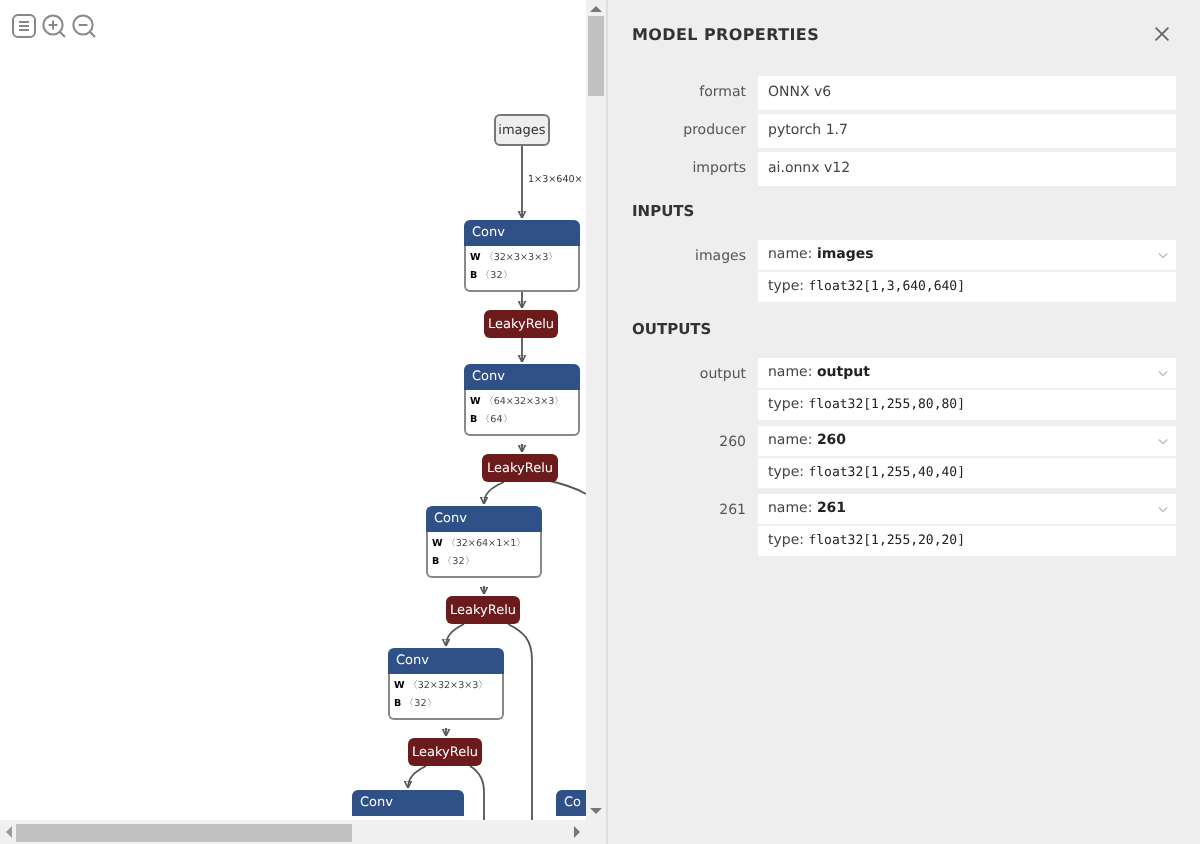 This screenshot has width=1200, height=844. What do you see at coordinates (84, 26) in the screenshot?
I see `zoom-out-icon` at bounding box center [84, 26].